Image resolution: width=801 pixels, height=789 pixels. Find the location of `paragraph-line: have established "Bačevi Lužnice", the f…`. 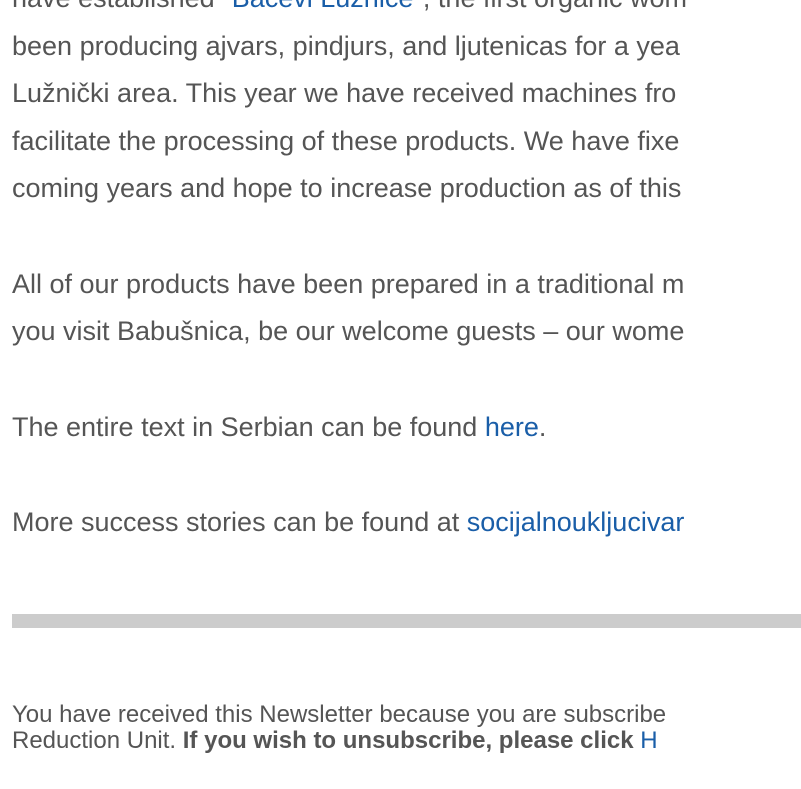

paragraph-line: have established "Bačevi Lužnice", the f… is located at coordinates (406, 11).